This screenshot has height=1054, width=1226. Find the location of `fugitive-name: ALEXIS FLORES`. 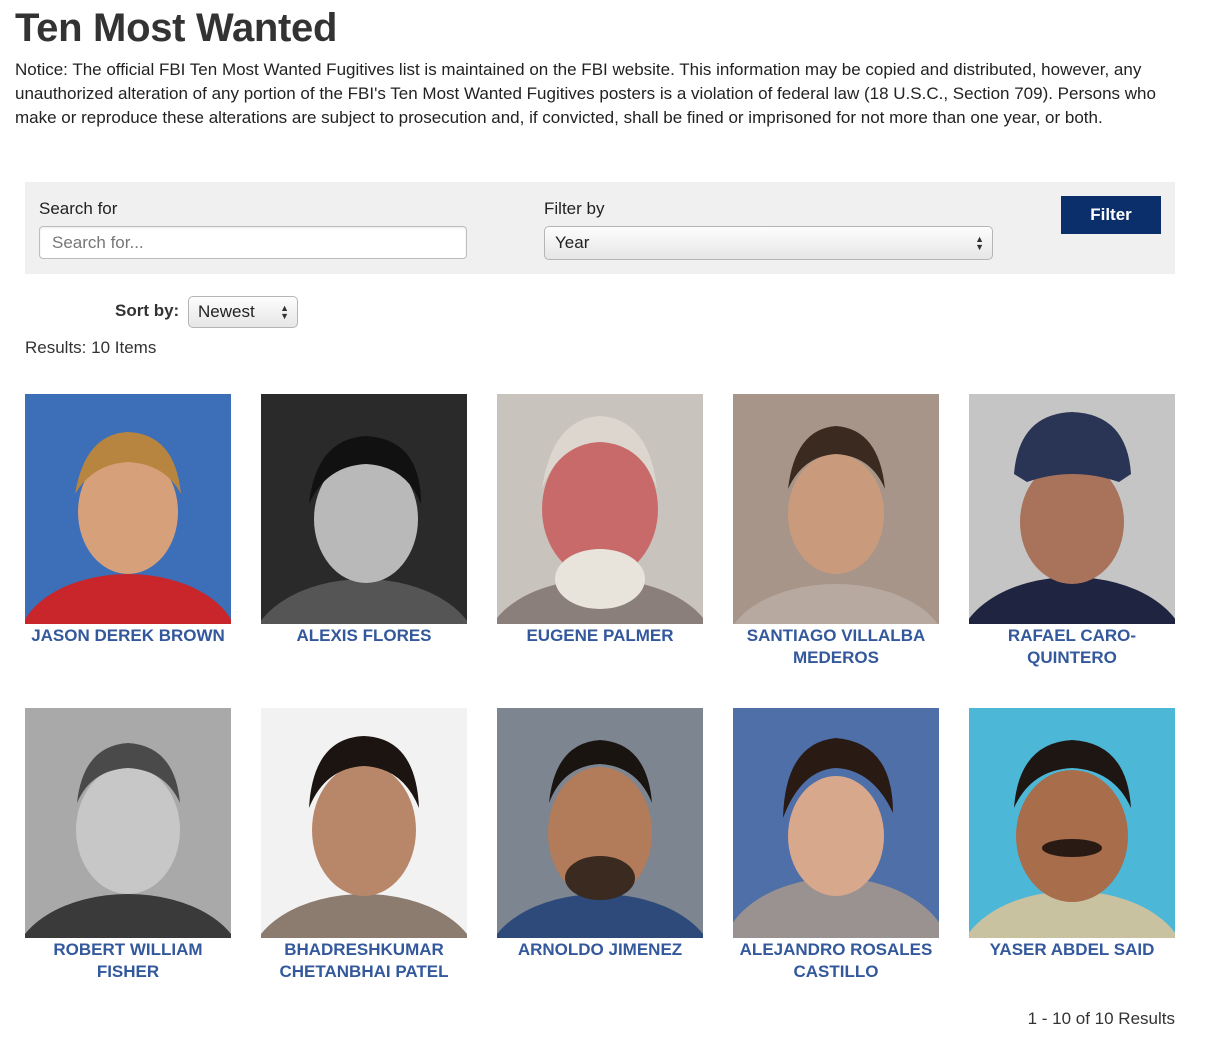

fugitive-name: ALEXIS FLORES is located at coordinates (364, 635).